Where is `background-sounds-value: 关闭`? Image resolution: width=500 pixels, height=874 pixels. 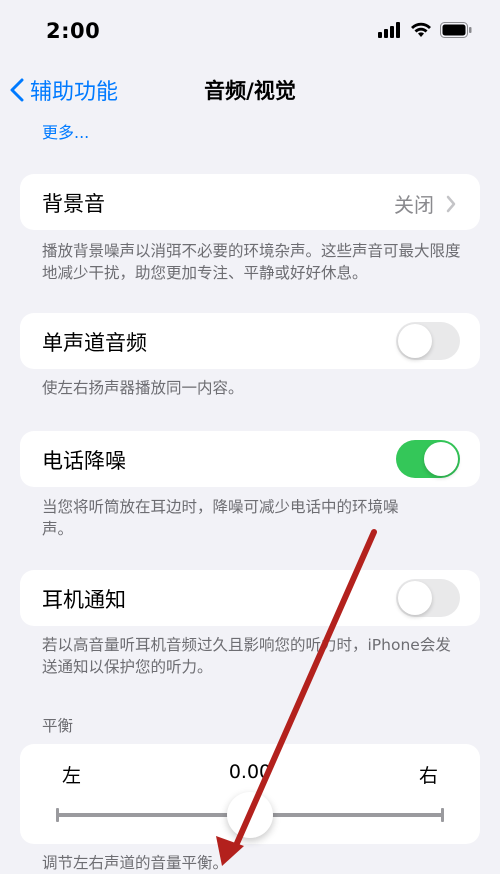
background-sounds-value: 关闭 is located at coordinates (425, 203).